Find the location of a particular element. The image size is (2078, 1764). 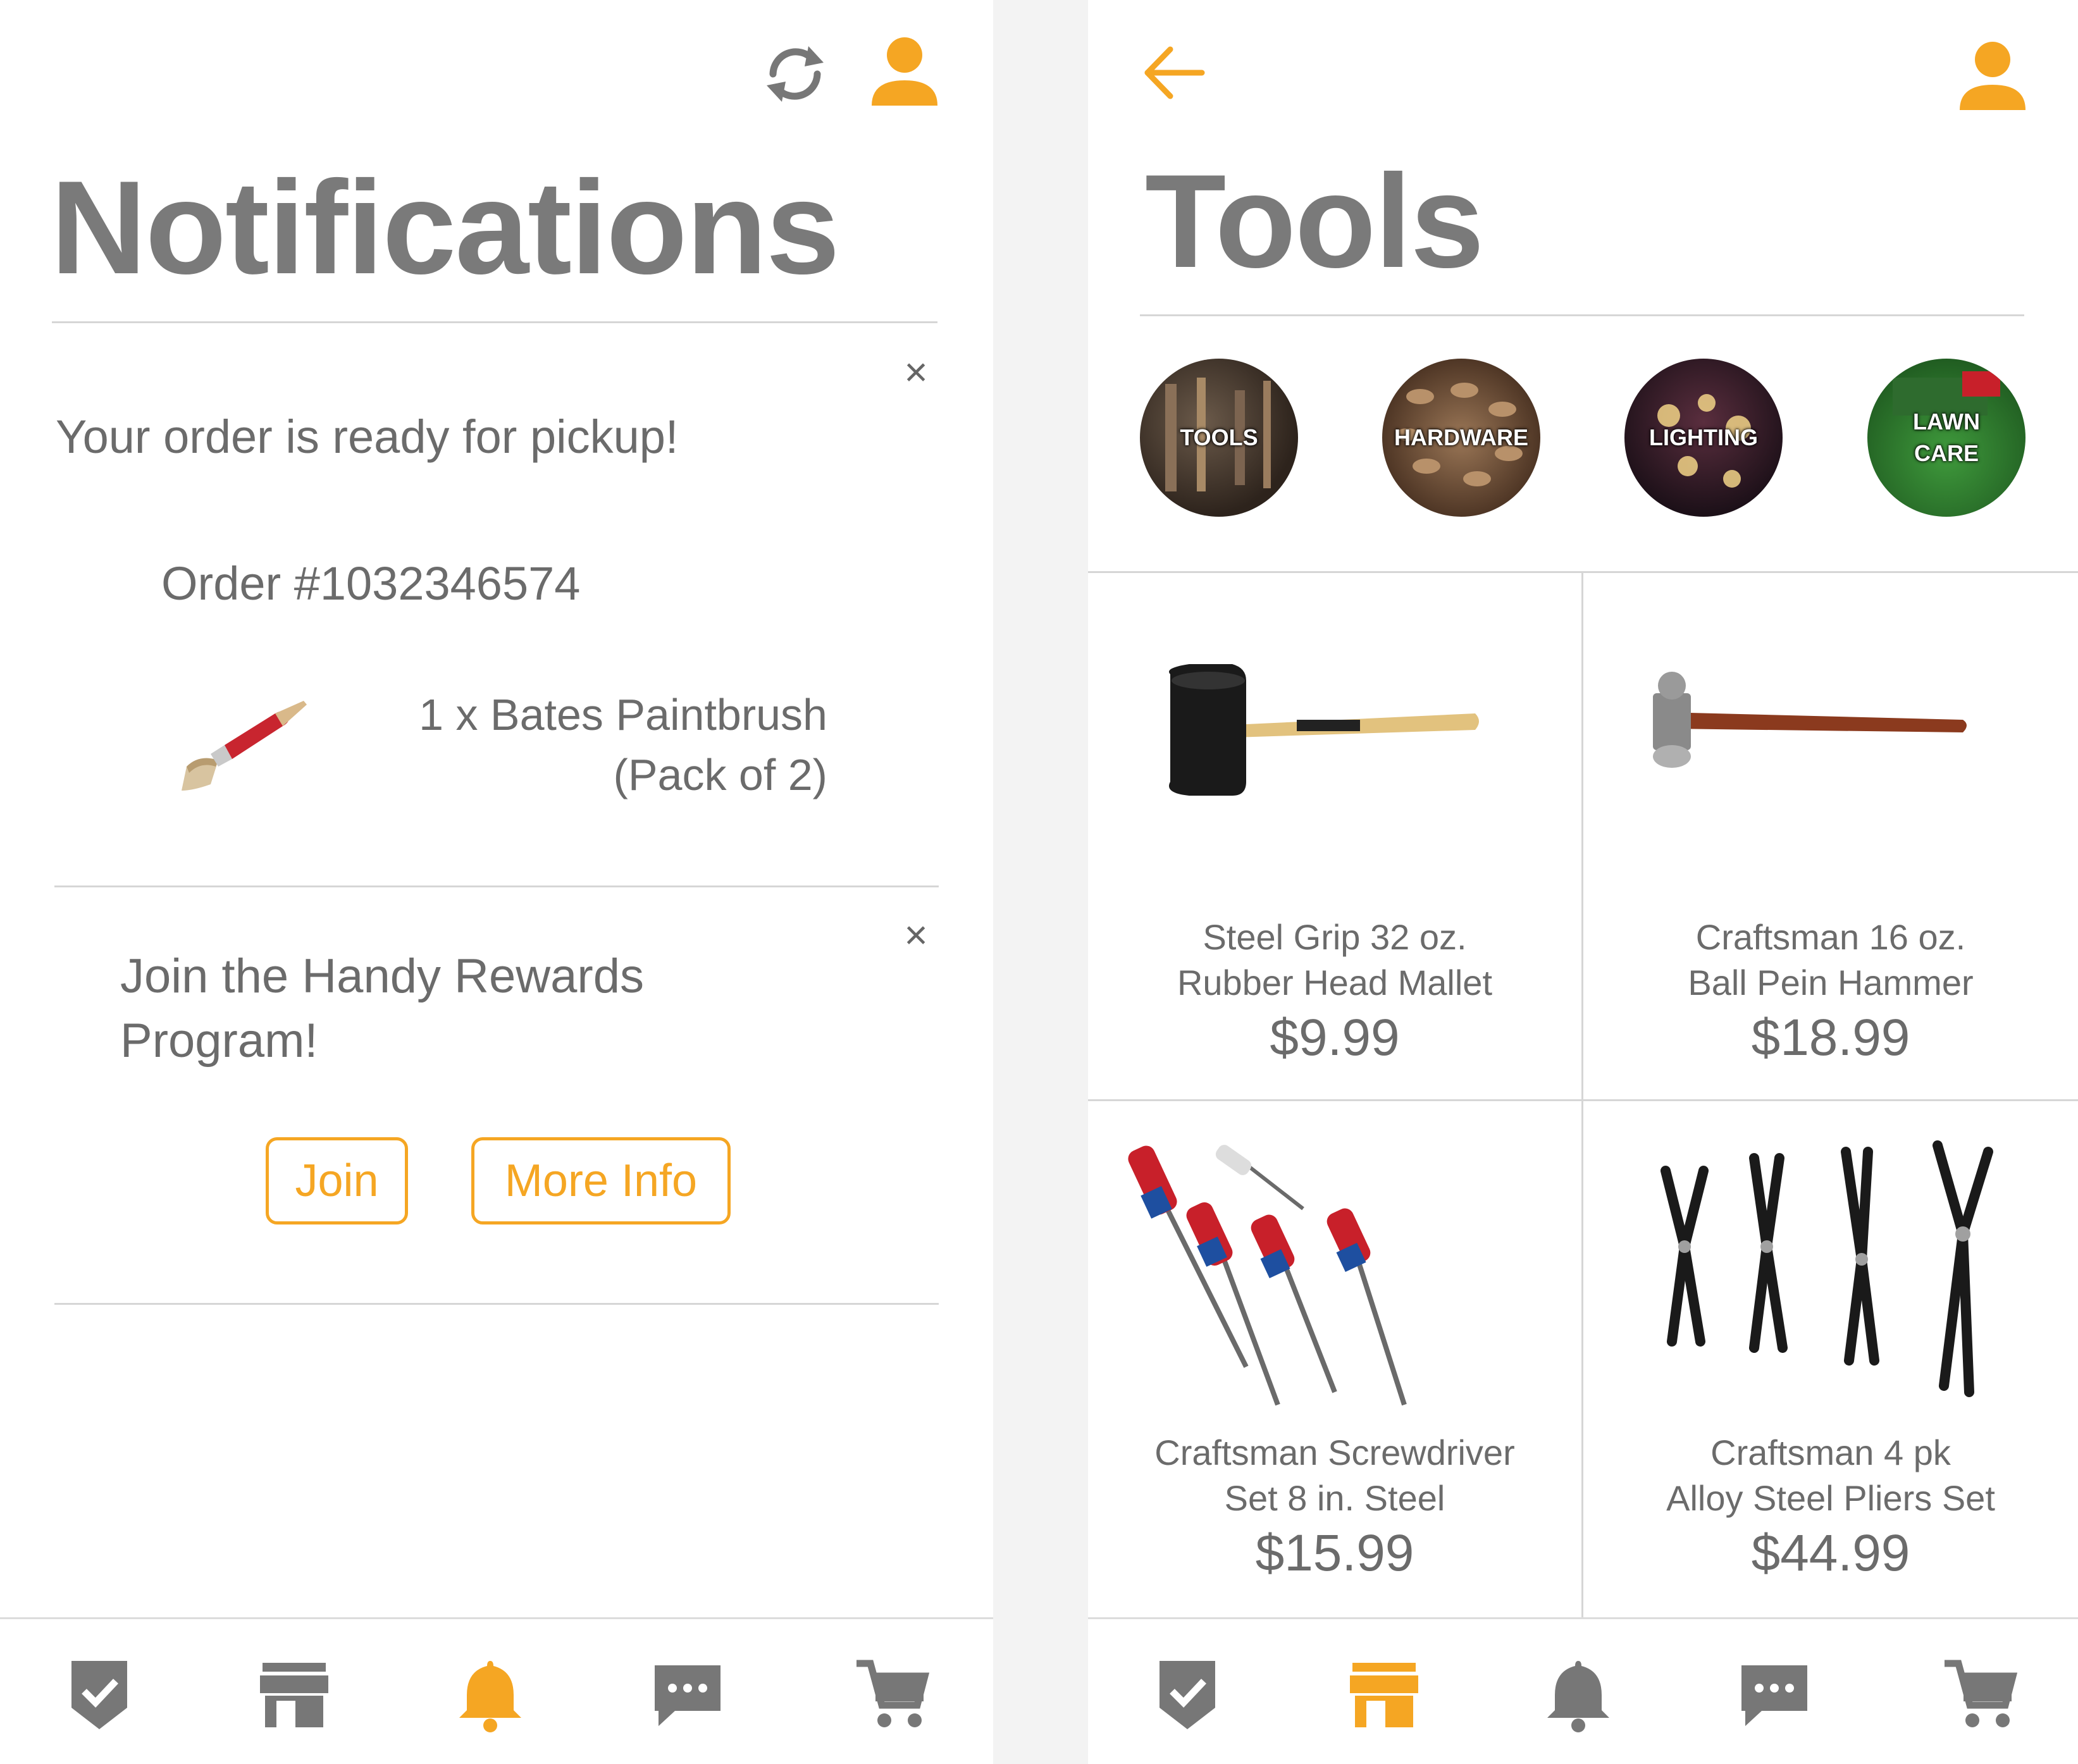

category-label: TOOLS is located at coordinates (1219, 437).